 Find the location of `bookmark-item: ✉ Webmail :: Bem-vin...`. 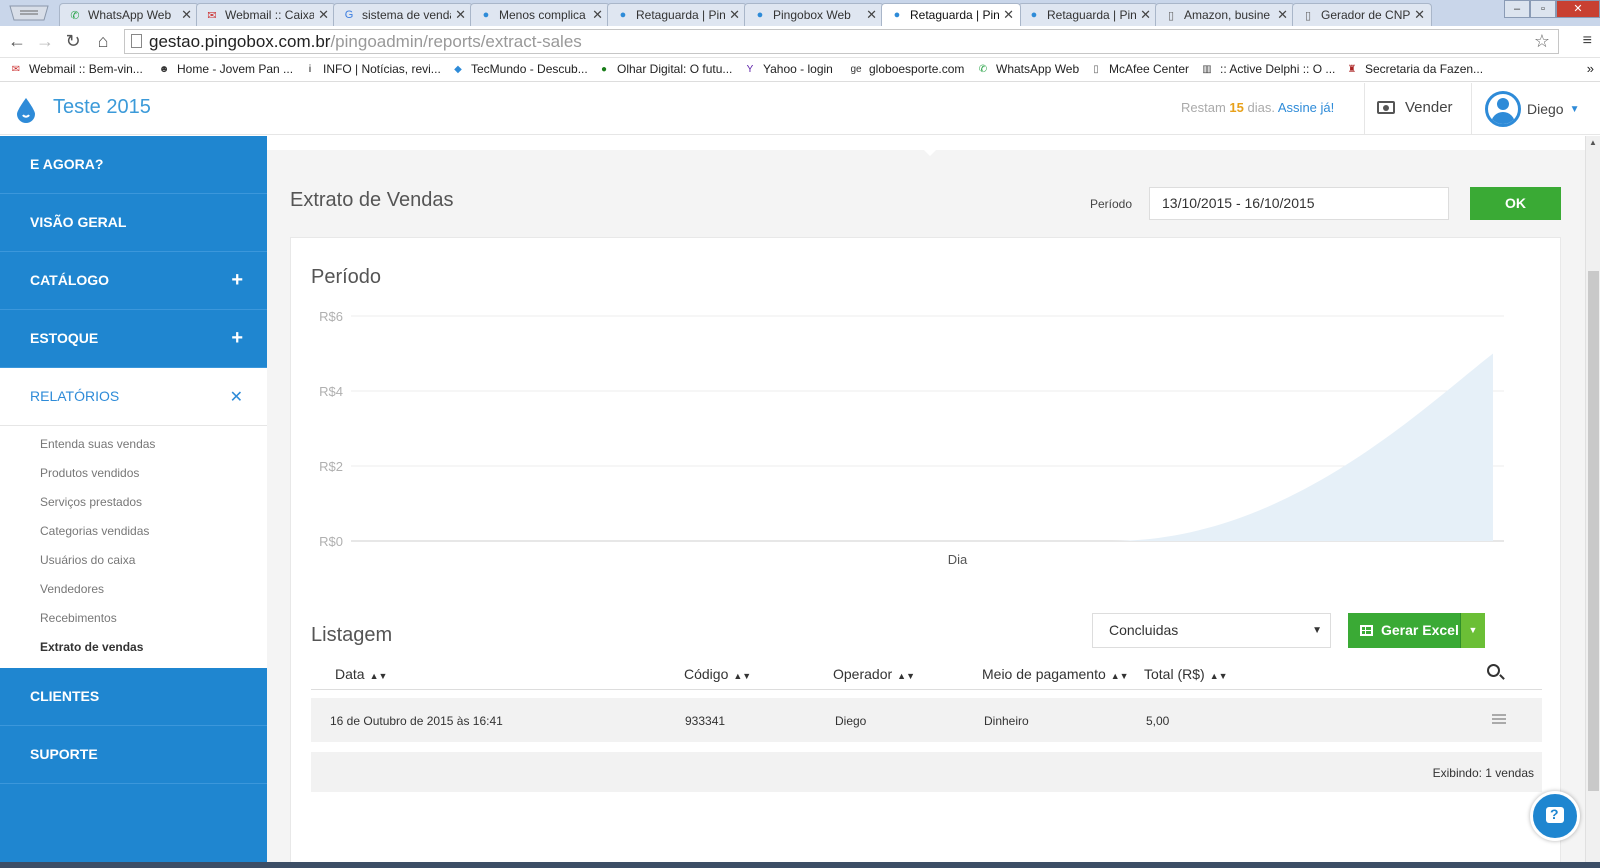

bookmark-item: ✉ Webmail :: Bem-vin... is located at coordinates (75, 69).